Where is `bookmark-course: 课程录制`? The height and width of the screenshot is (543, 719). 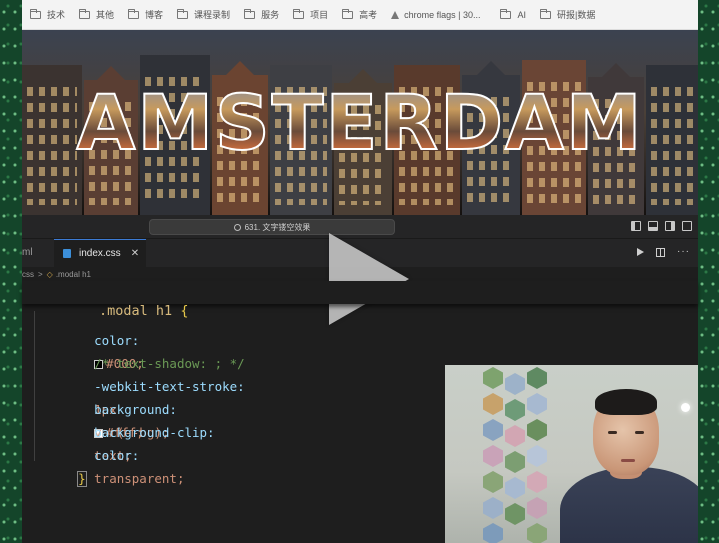
bookmark-course: 课程录制 is located at coordinates (203, 14).